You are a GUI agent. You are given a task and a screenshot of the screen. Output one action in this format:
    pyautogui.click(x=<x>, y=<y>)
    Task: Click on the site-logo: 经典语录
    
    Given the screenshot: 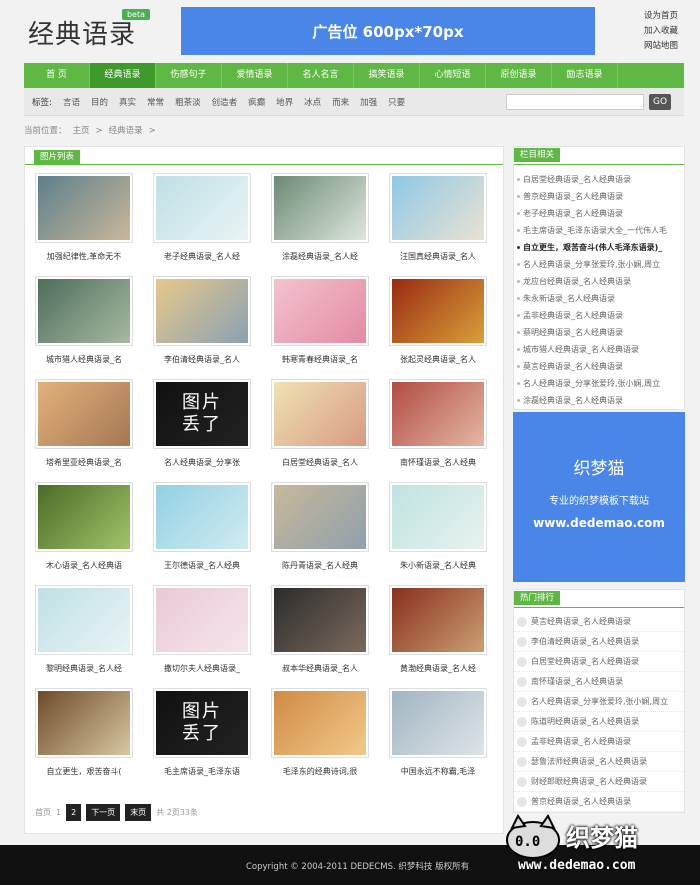 What is the action you would take?
    pyautogui.click(x=82, y=32)
    